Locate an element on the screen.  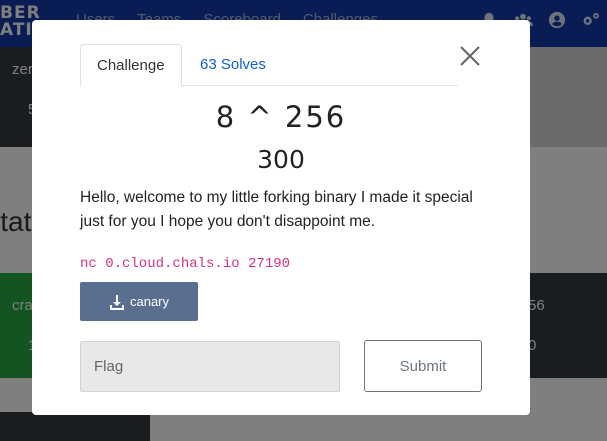
close-button is located at coordinates (470, 56).